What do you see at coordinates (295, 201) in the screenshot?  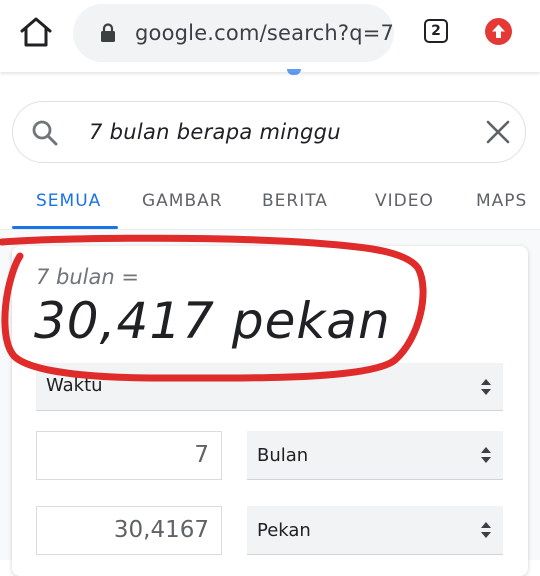 I see `tab-berita: BERITA` at bounding box center [295, 201].